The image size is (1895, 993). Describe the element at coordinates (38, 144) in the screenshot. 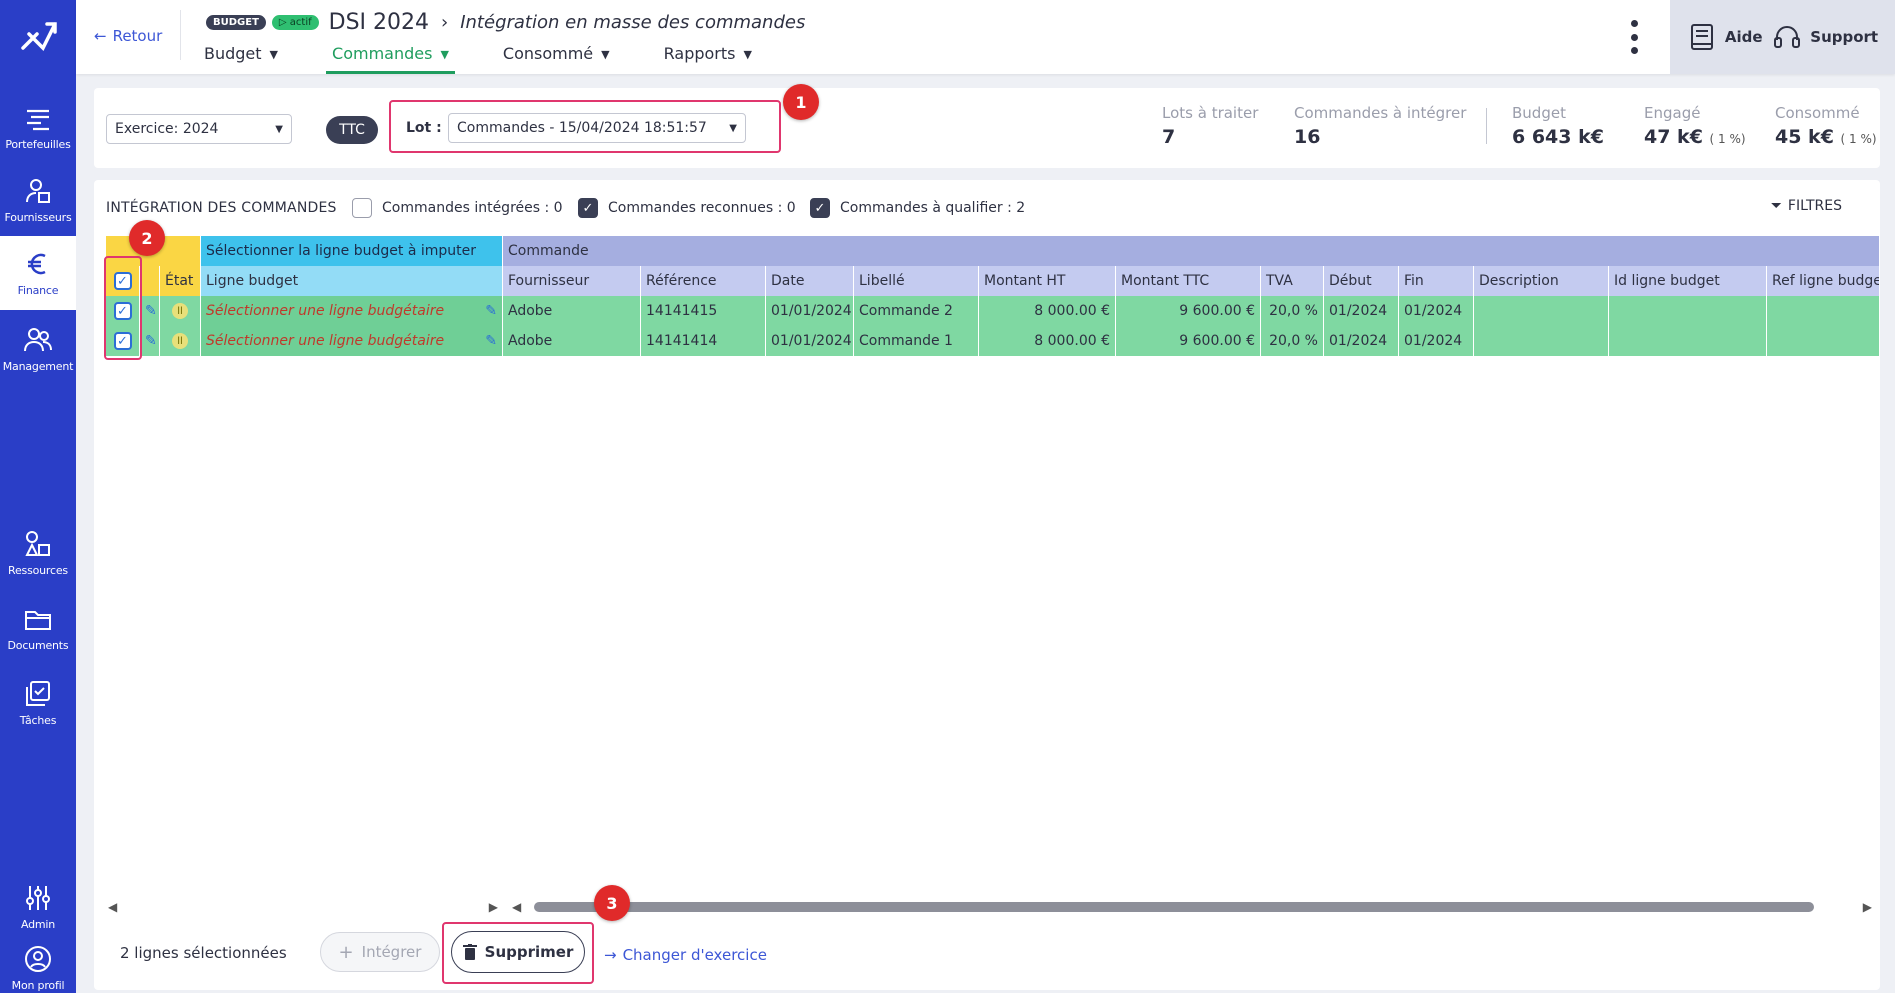

I see `sidebar-item-label: Portefeuilles` at that location.